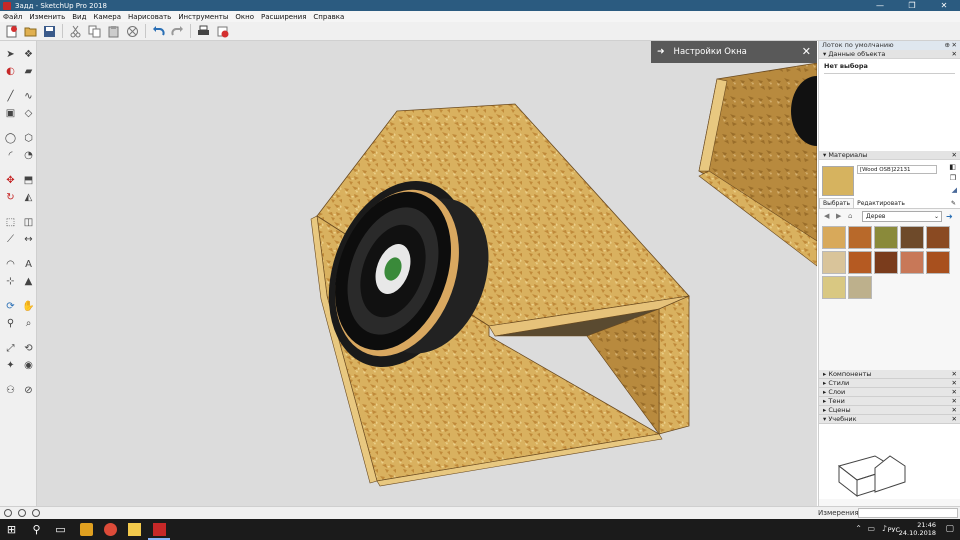 The width and height of the screenshot is (960, 540). I want to click on make-component-icon: ❖, so click(28, 54).